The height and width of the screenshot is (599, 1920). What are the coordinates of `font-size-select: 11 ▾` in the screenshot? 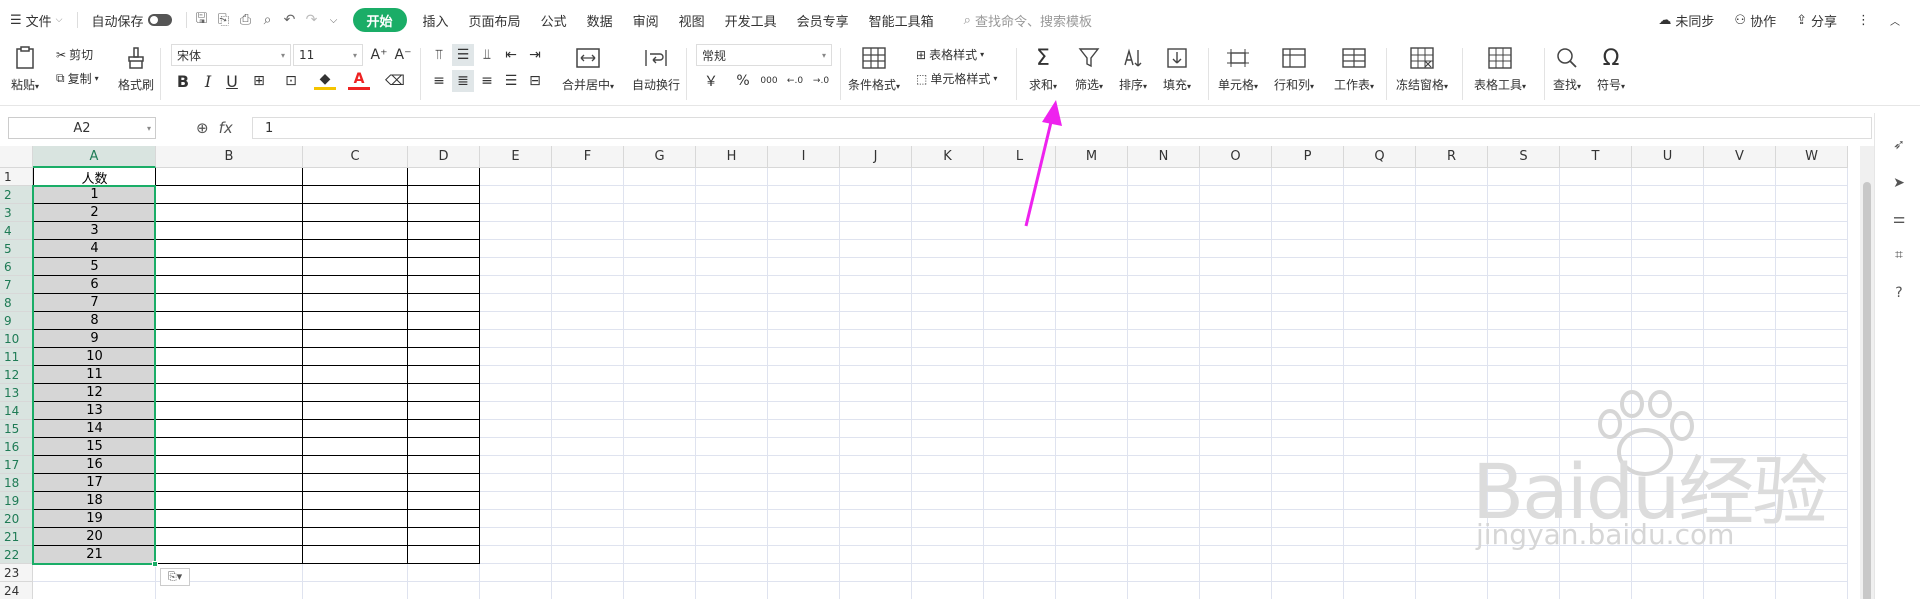 It's located at (328, 55).